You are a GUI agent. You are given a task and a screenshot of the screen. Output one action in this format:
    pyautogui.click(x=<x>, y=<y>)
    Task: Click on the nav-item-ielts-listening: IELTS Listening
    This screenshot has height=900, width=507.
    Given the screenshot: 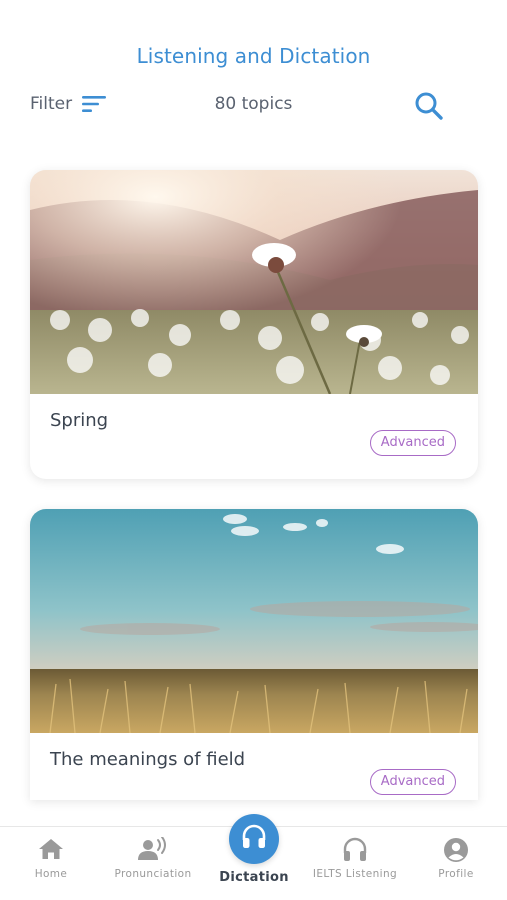 What is the action you would take?
    pyautogui.click(x=355, y=863)
    